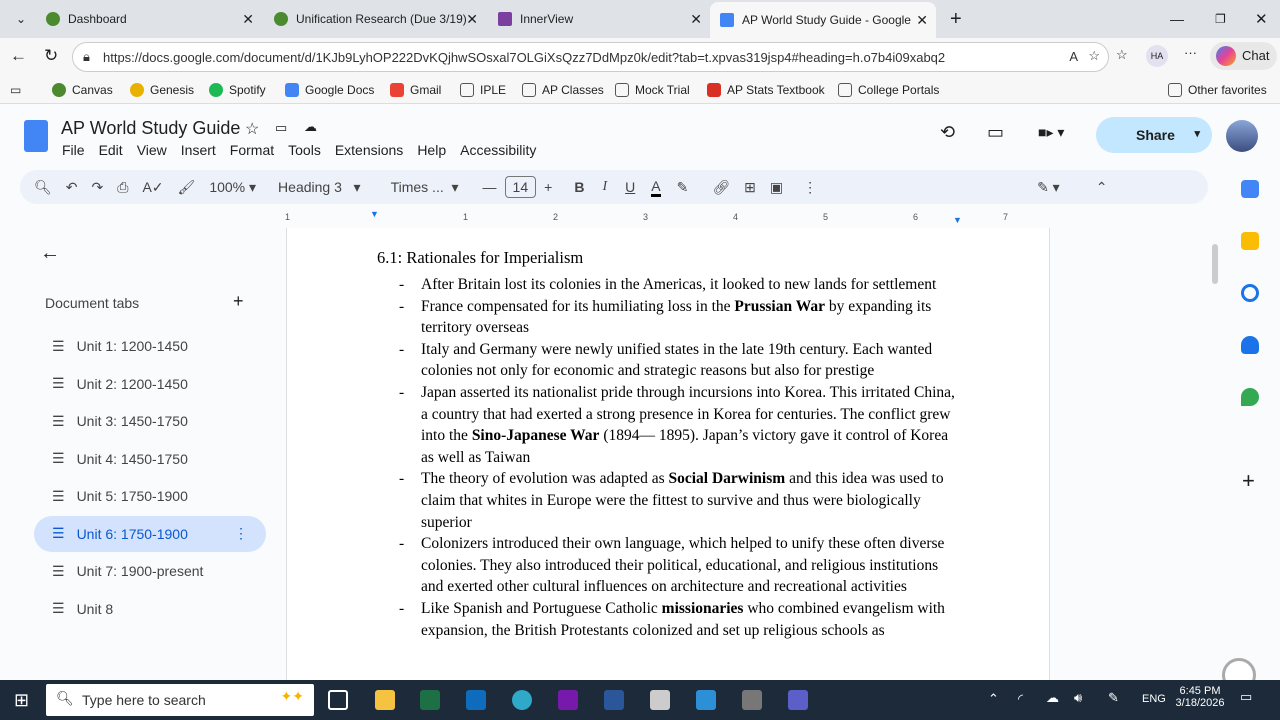 The height and width of the screenshot is (720, 1280). I want to click on star-icon: ☆, so click(252, 129).